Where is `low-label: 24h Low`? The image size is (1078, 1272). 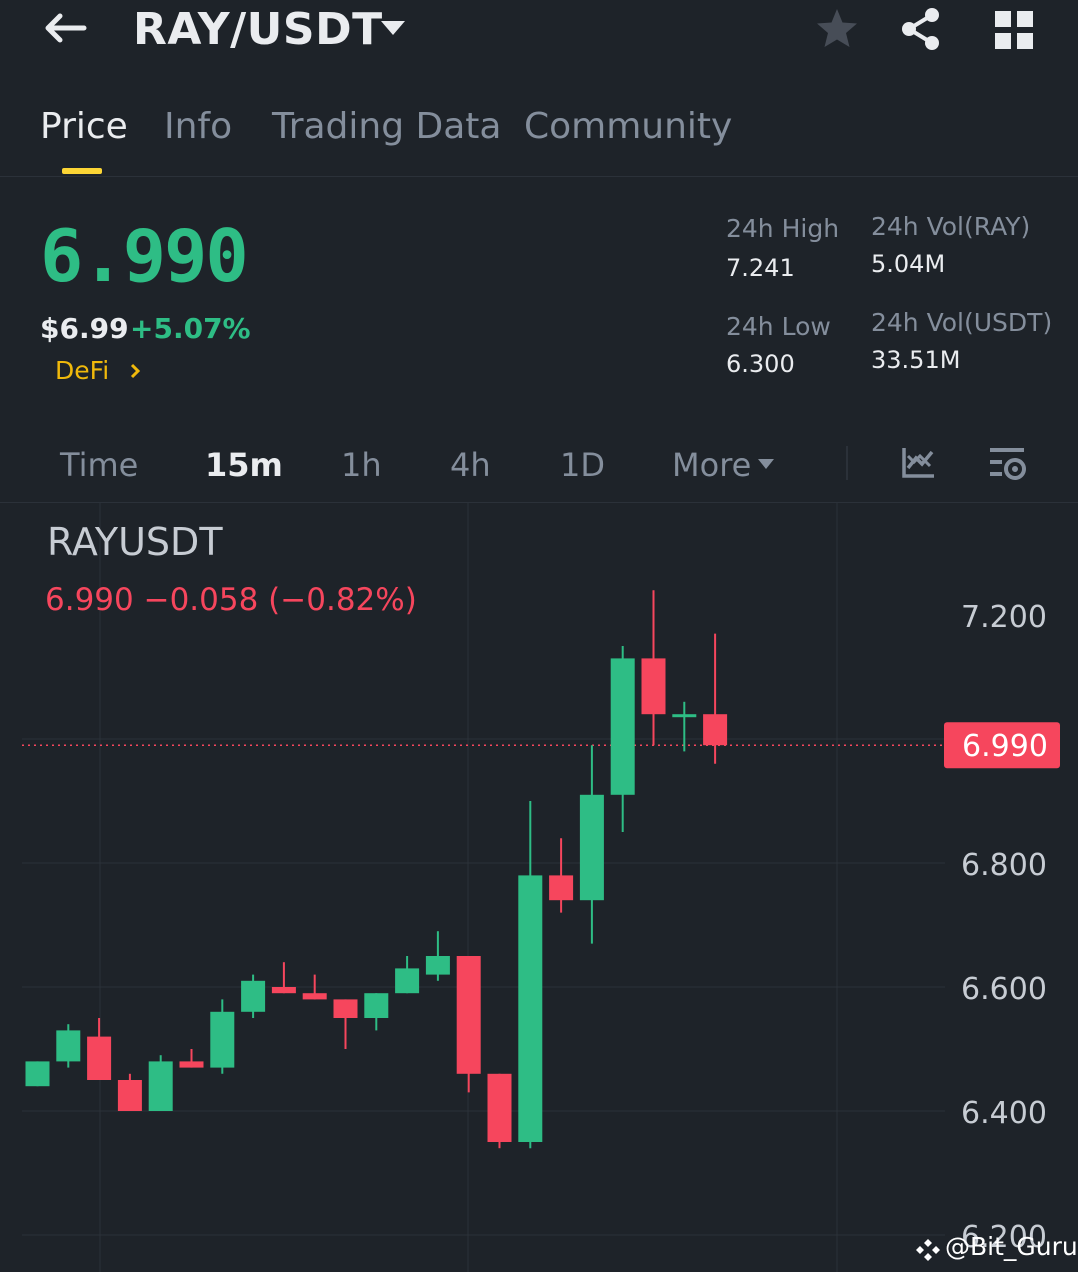 low-label: 24h Low is located at coordinates (778, 326).